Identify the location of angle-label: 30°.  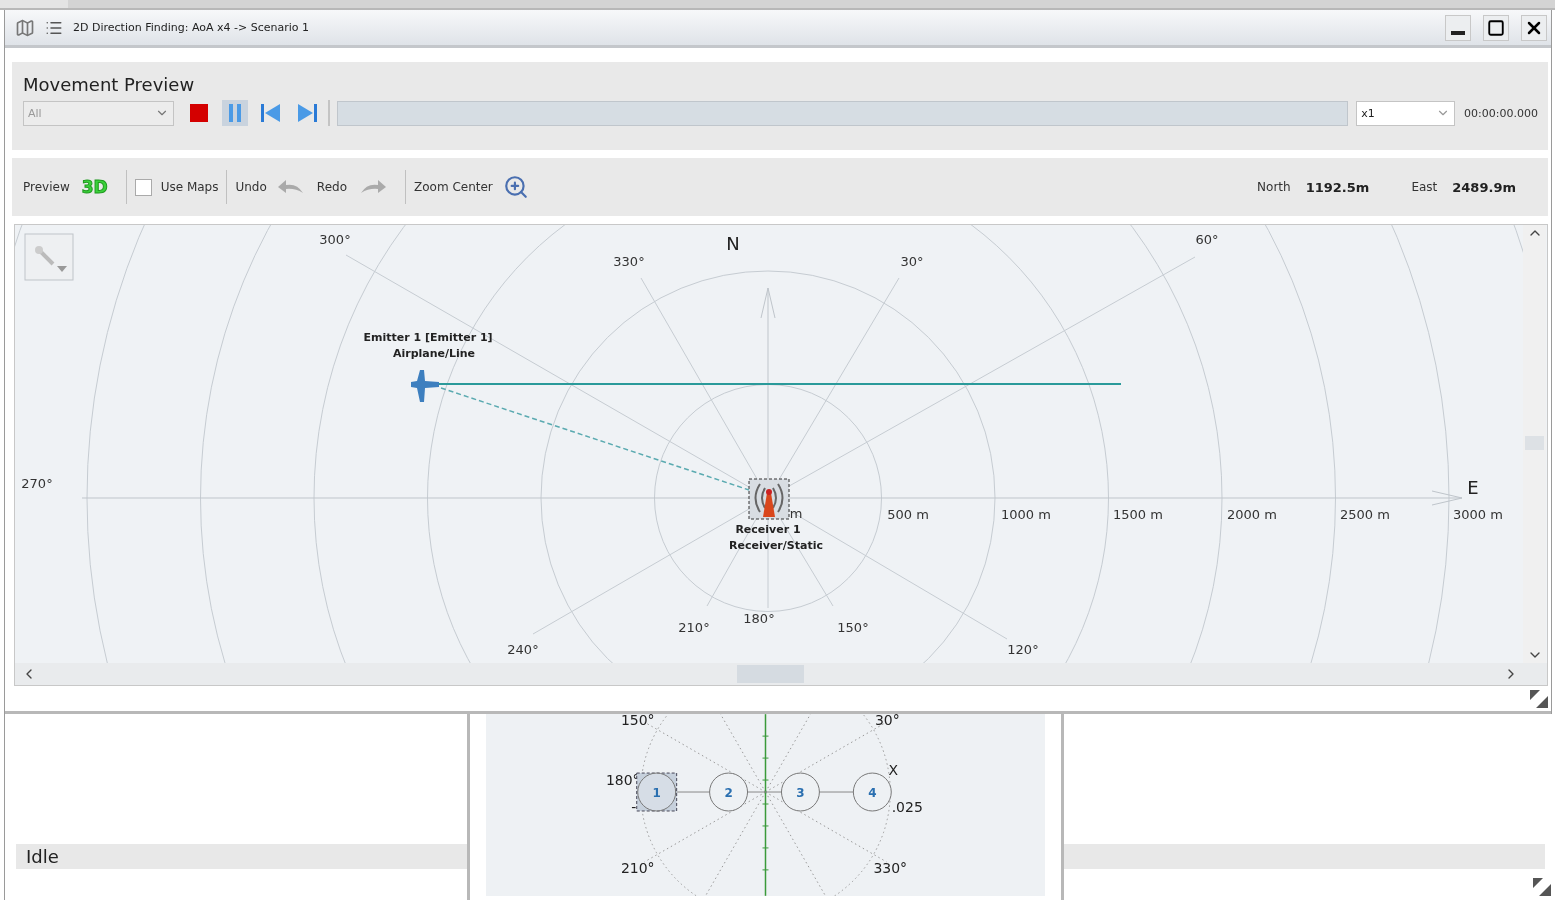
(912, 261).